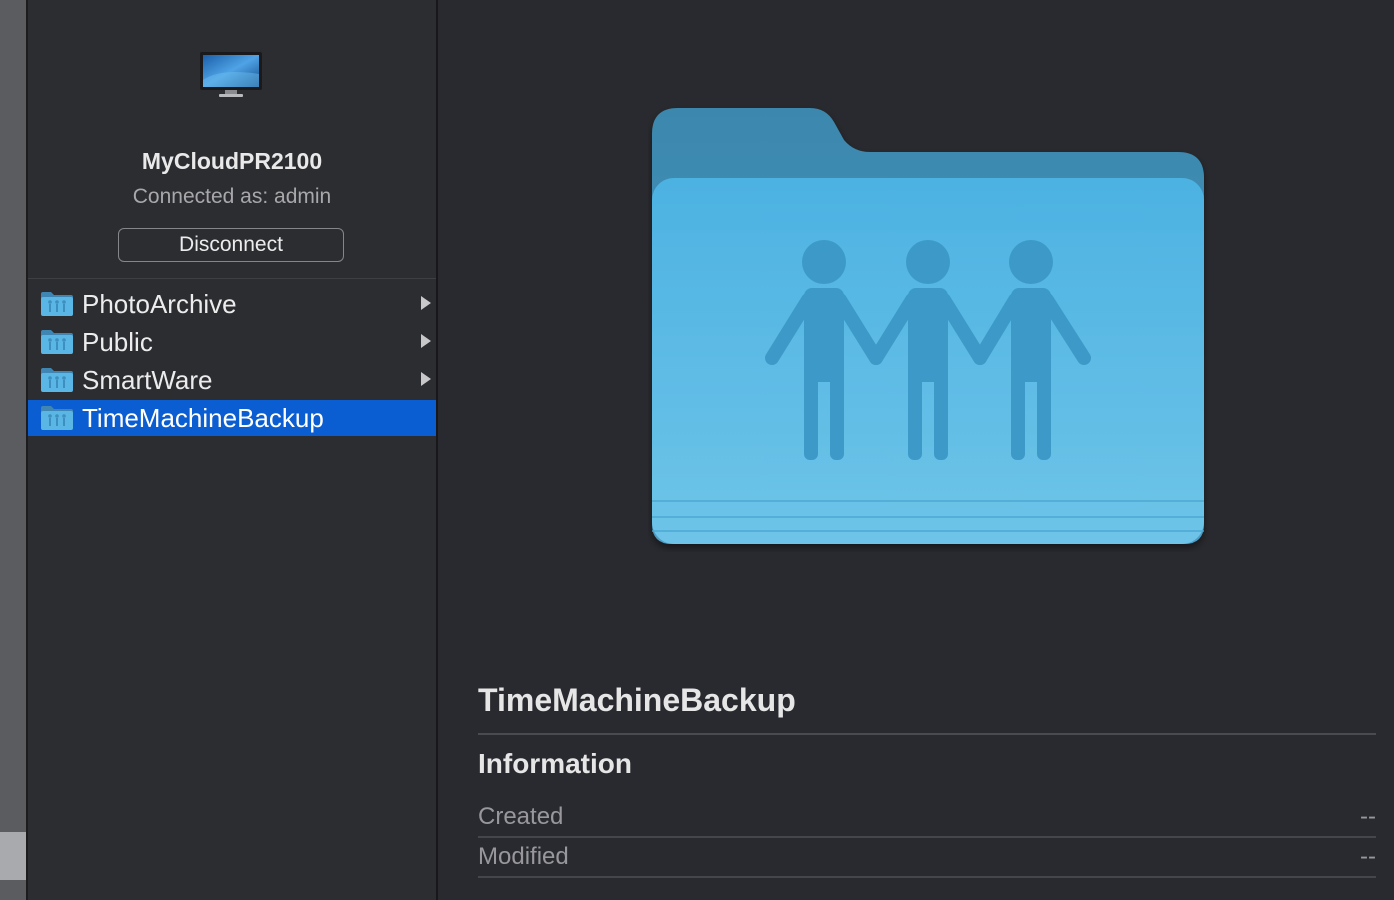  What do you see at coordinates (637, 700) in the screenshot?
I see `item-title: TimeMachineBackup` at bounding box center [637, 700].